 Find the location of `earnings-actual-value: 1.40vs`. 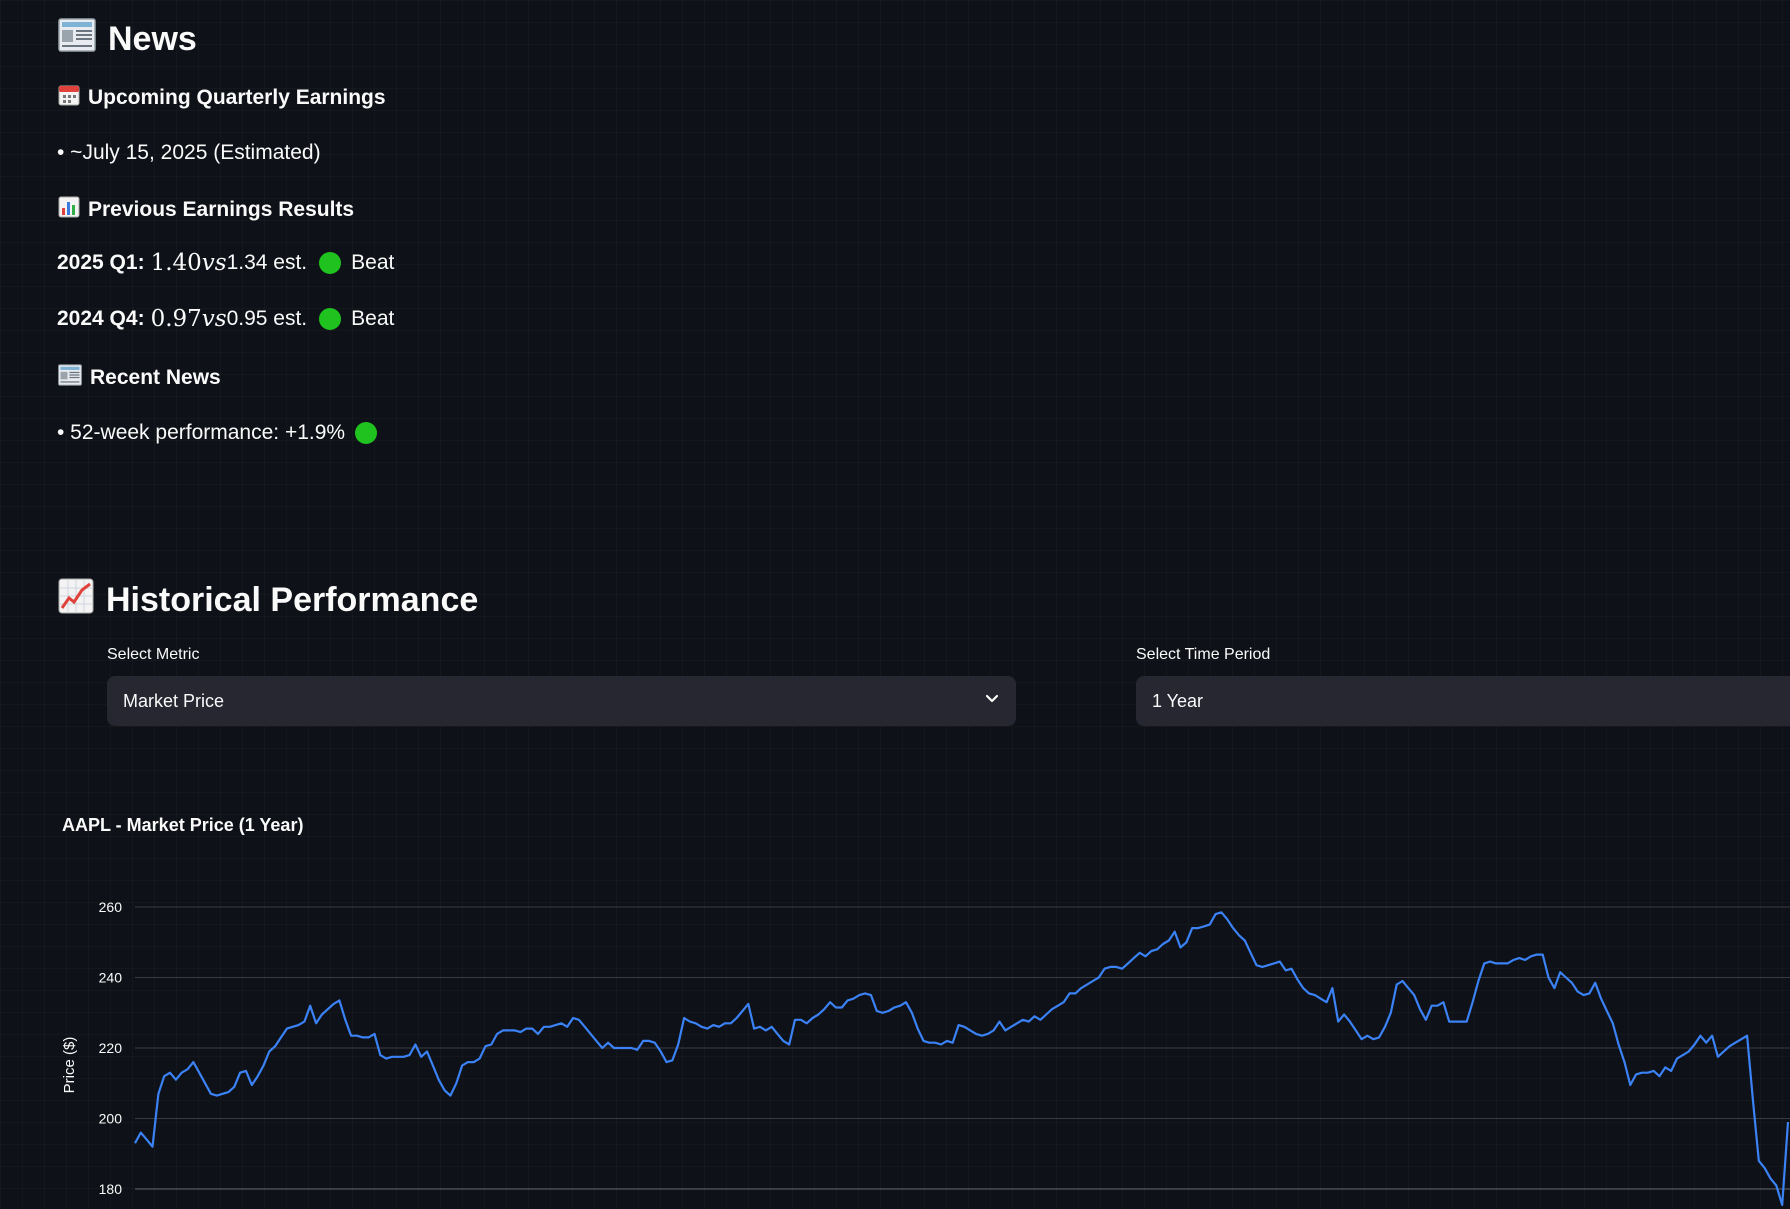

earnings-actual-value: 1.40vs is located at coordinates (188, 263).